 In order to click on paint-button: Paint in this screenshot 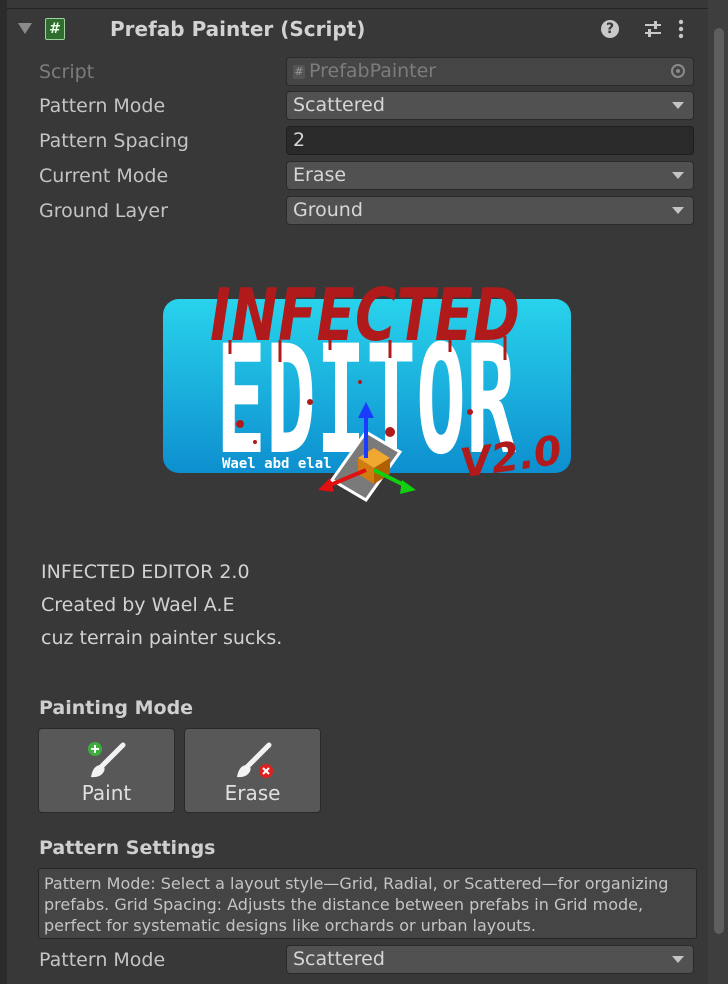, I will do `click(106, 770)`.